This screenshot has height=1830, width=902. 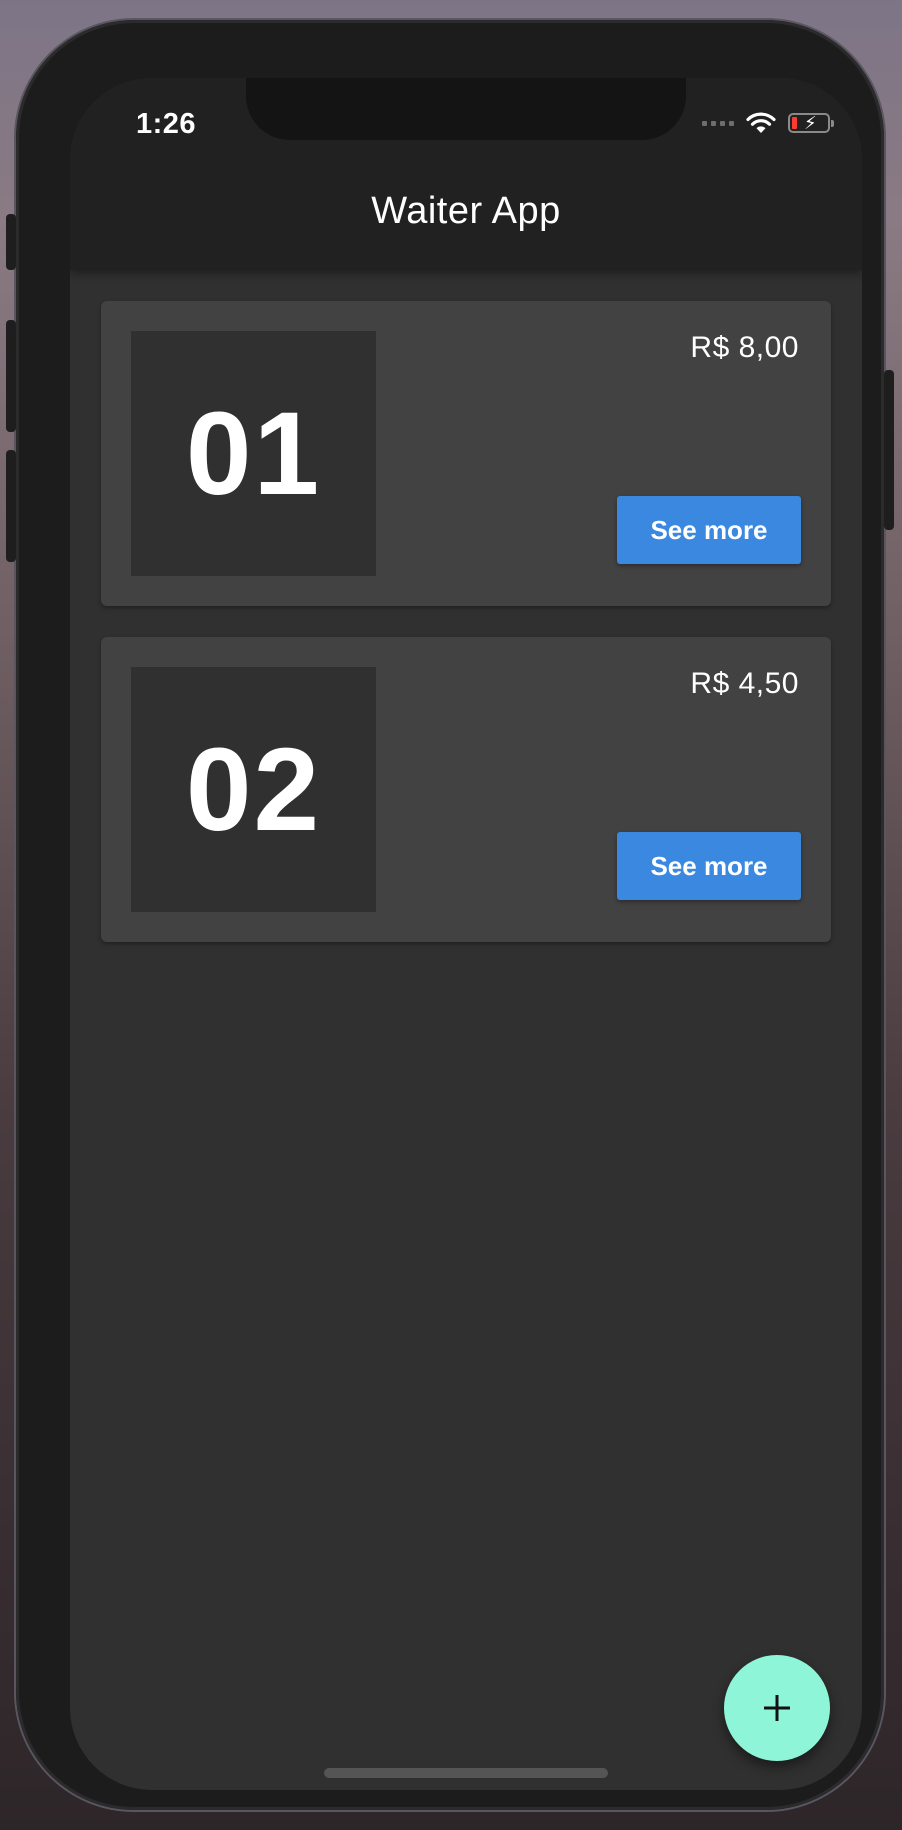 What do you see at coordinates (466, 453) in the screenshot?
I see `order-card: 01 R$ 8,00 See more` at bounding box center [466, 453].